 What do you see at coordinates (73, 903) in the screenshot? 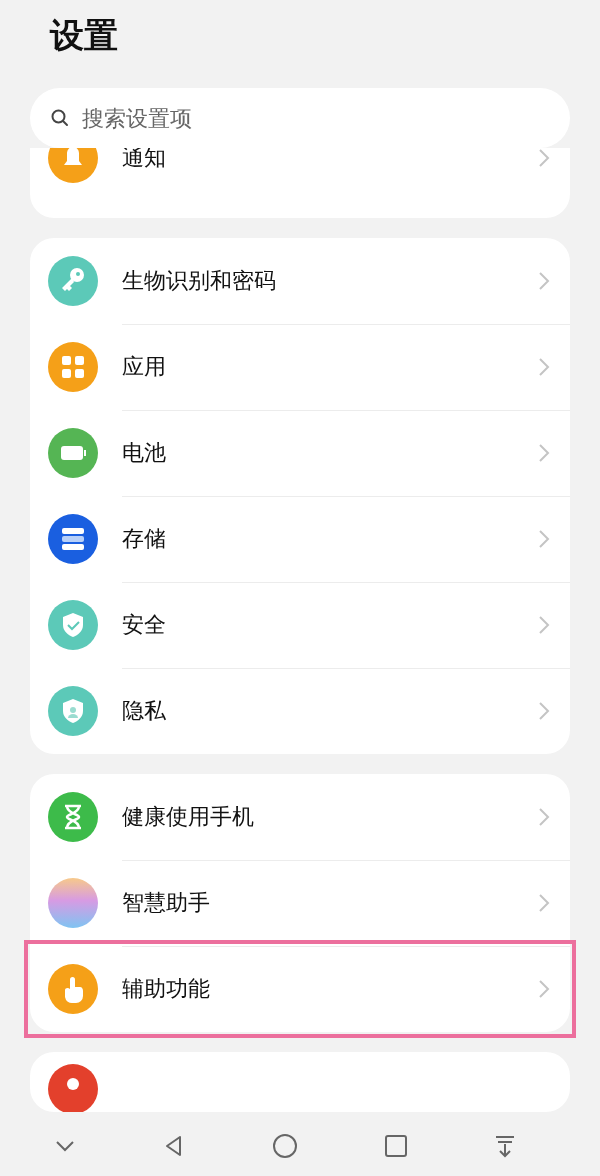
I see `orb-icon` at bounding box center [73, 903].